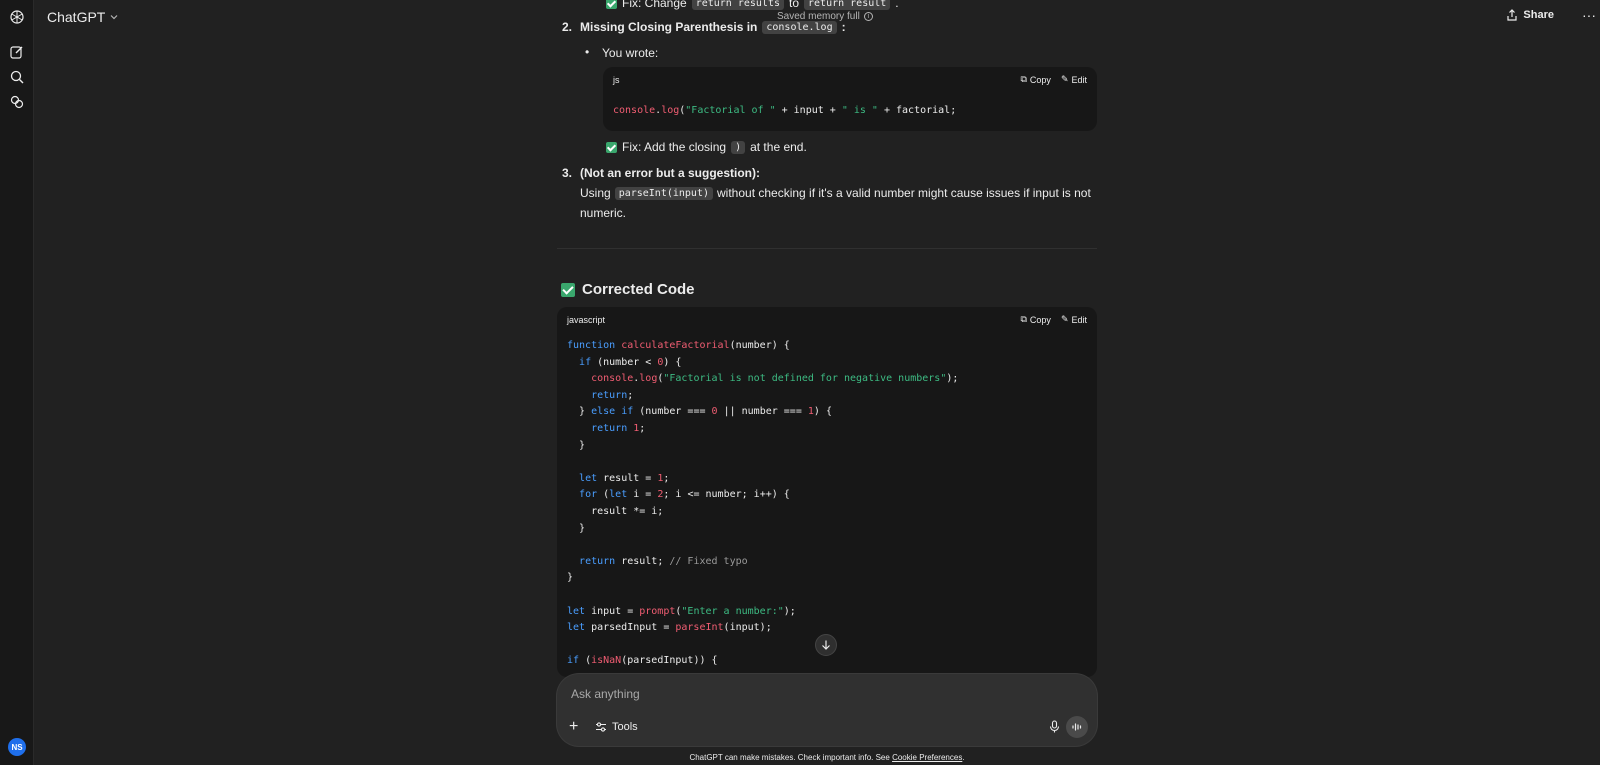  I want to click on waveform-icon, so click(1077, 727).